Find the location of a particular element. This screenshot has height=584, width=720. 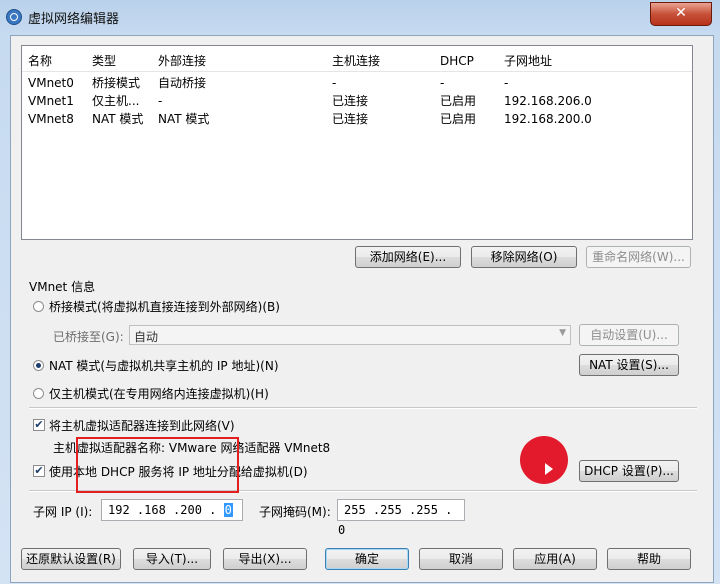

list-header: 名称 类型 外部连接 主机连接 DHCP 子网地址 is located at coordinates (357, 61).